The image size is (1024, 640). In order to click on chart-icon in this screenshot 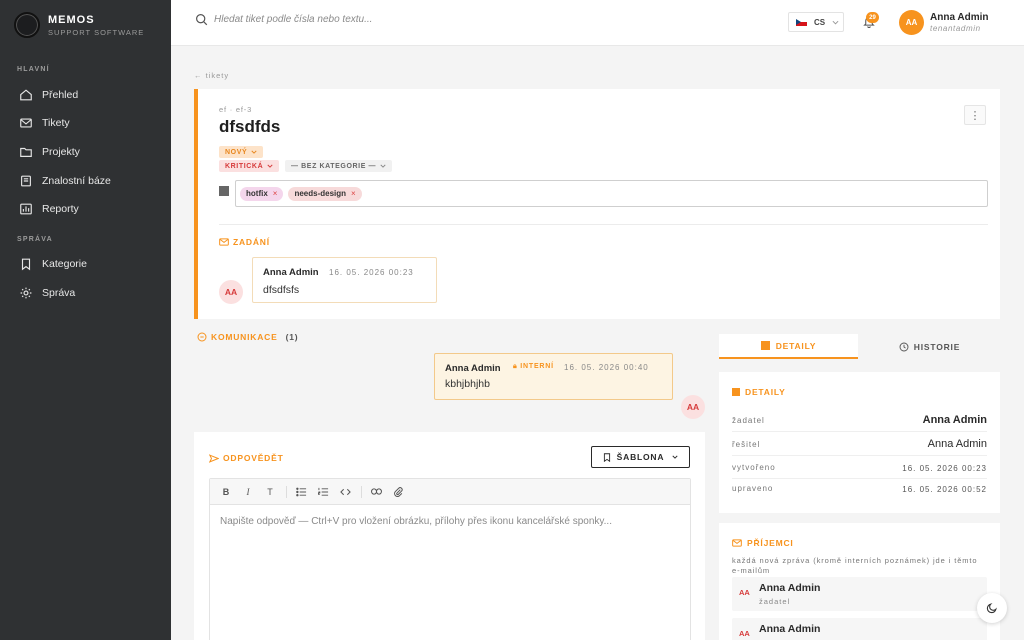, I will do `click(26, 209)`.